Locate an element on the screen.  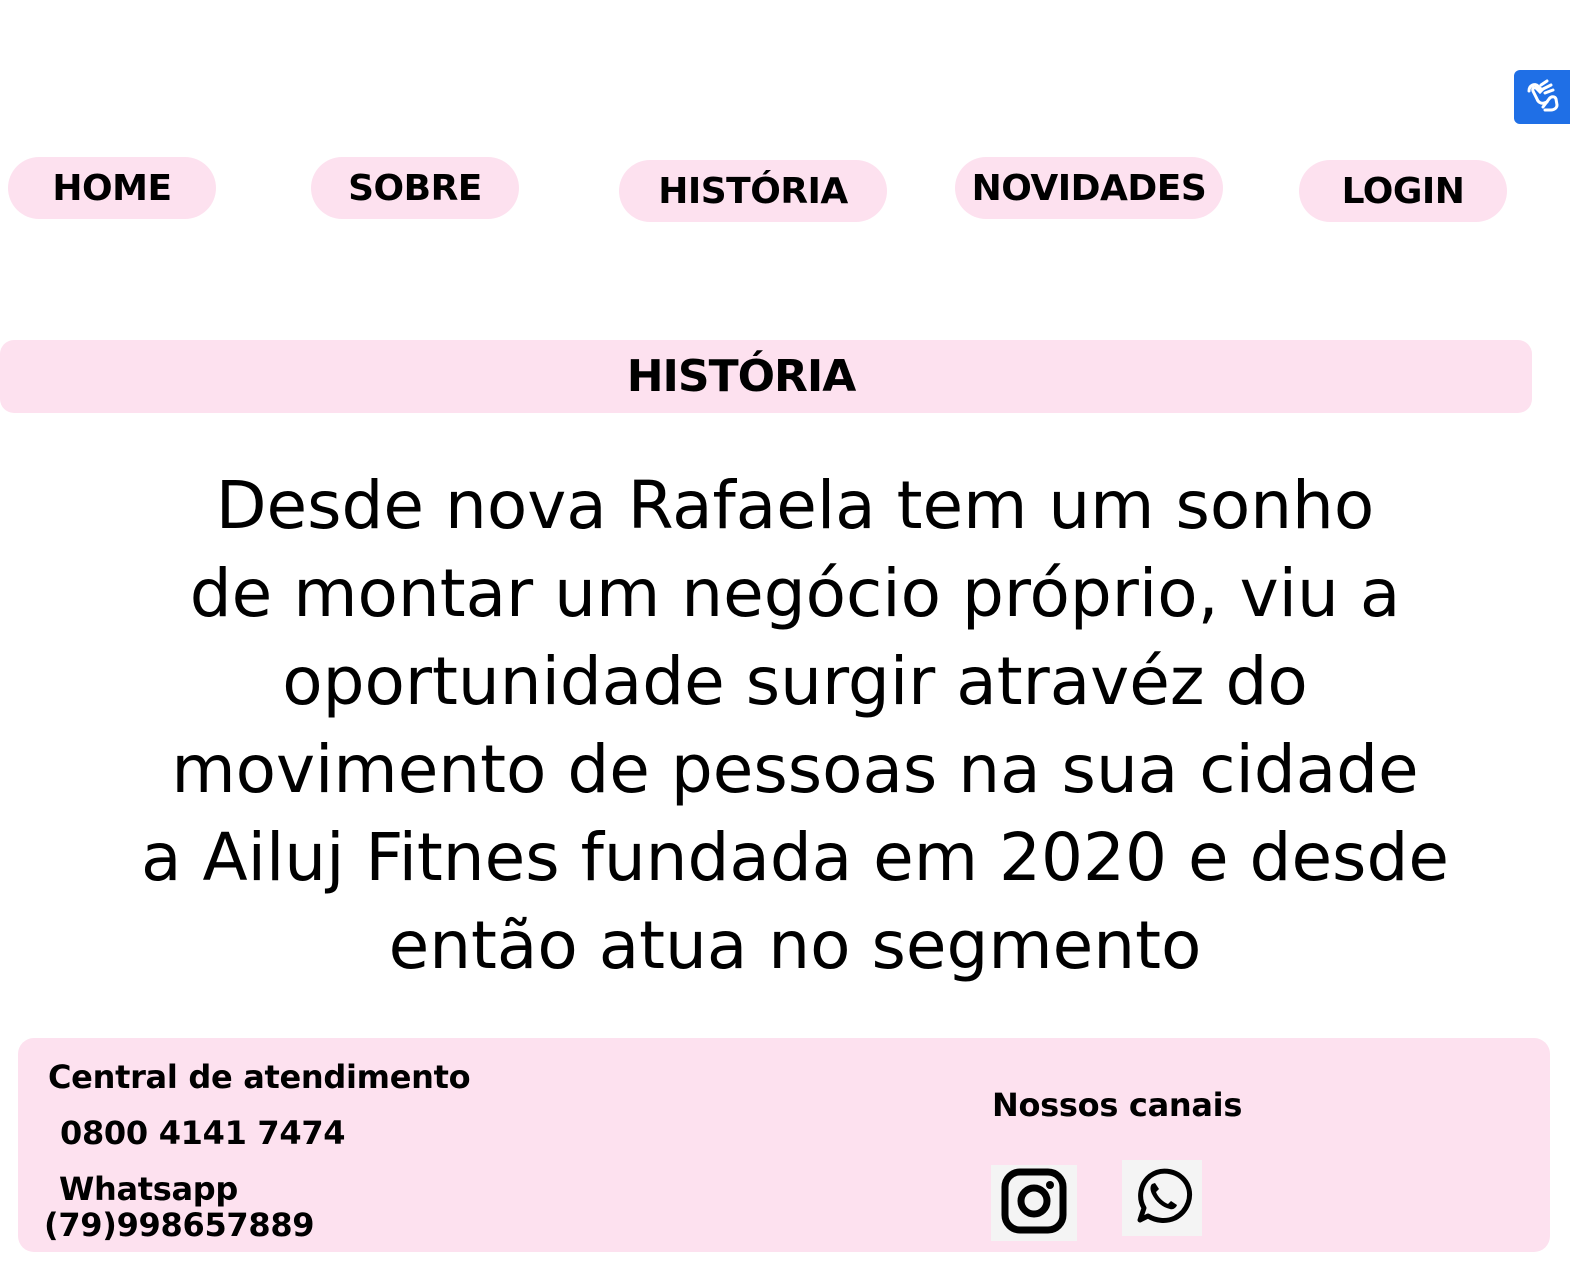
nav-novidades: NOVIDADES is located at coordinates (1089, 188).